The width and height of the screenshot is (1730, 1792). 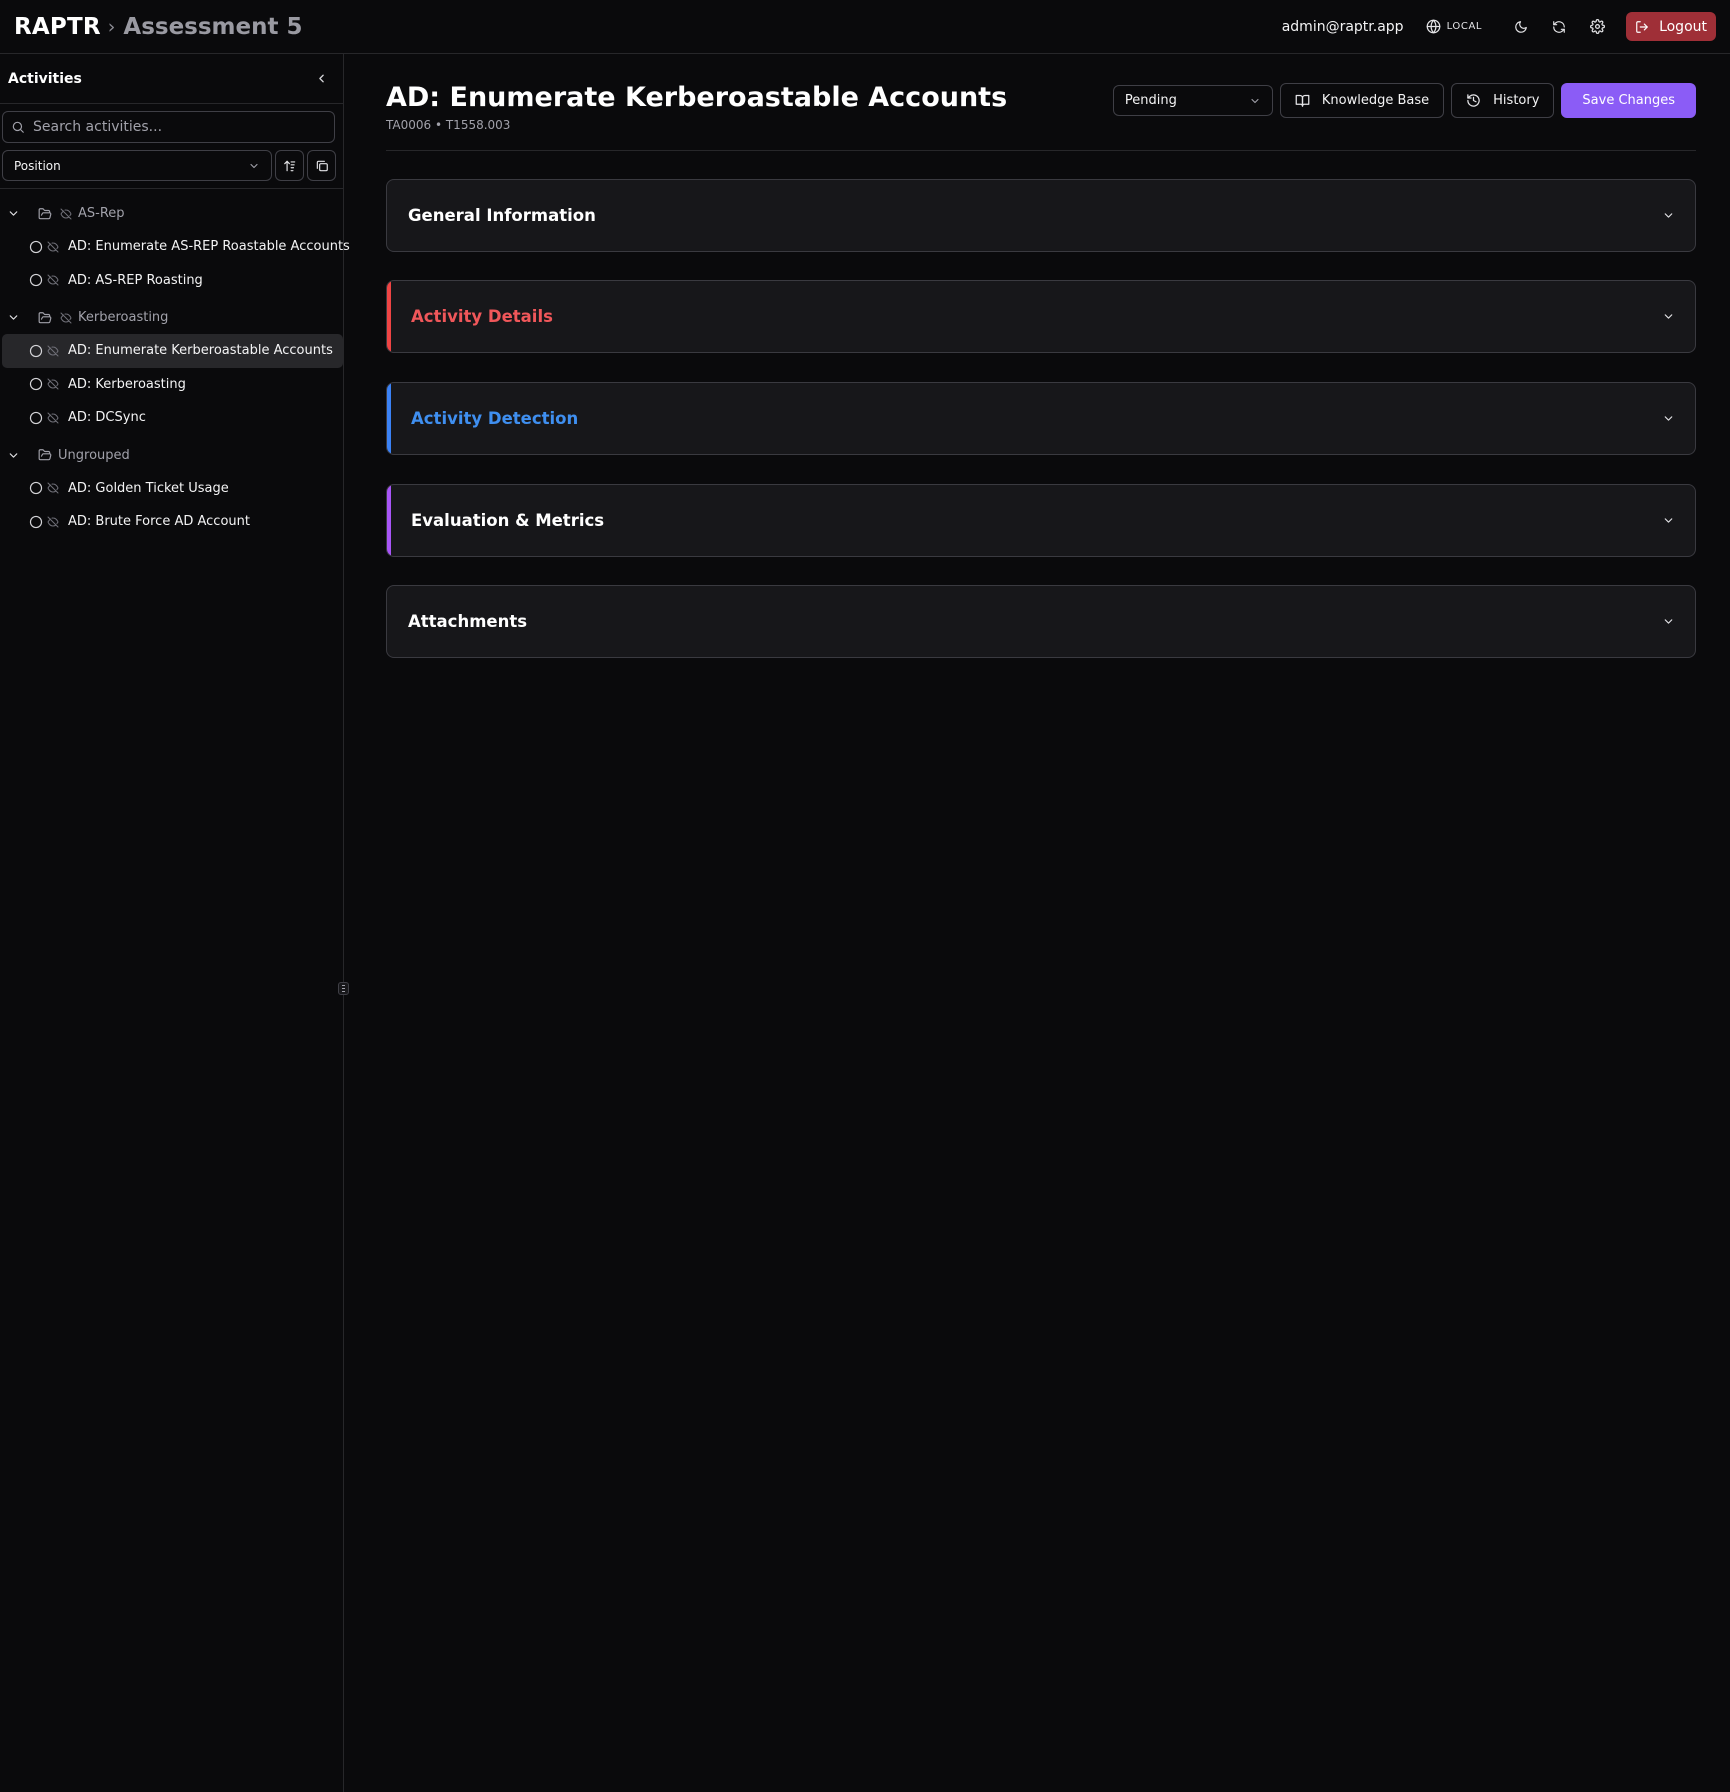 I want to click on section-title: Attachments, so click(x=468, y=621).